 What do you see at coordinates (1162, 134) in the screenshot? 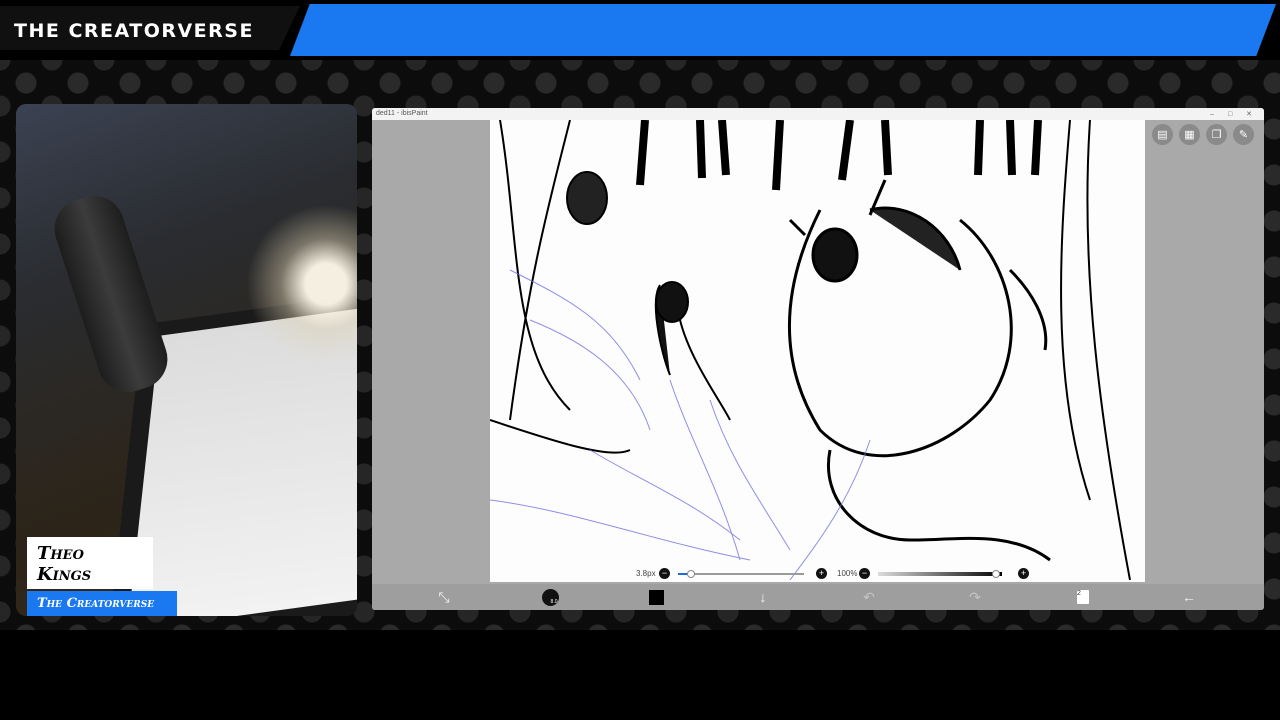
I see `layers-panel-icon: ▤` at bounding box center [1162, 134].